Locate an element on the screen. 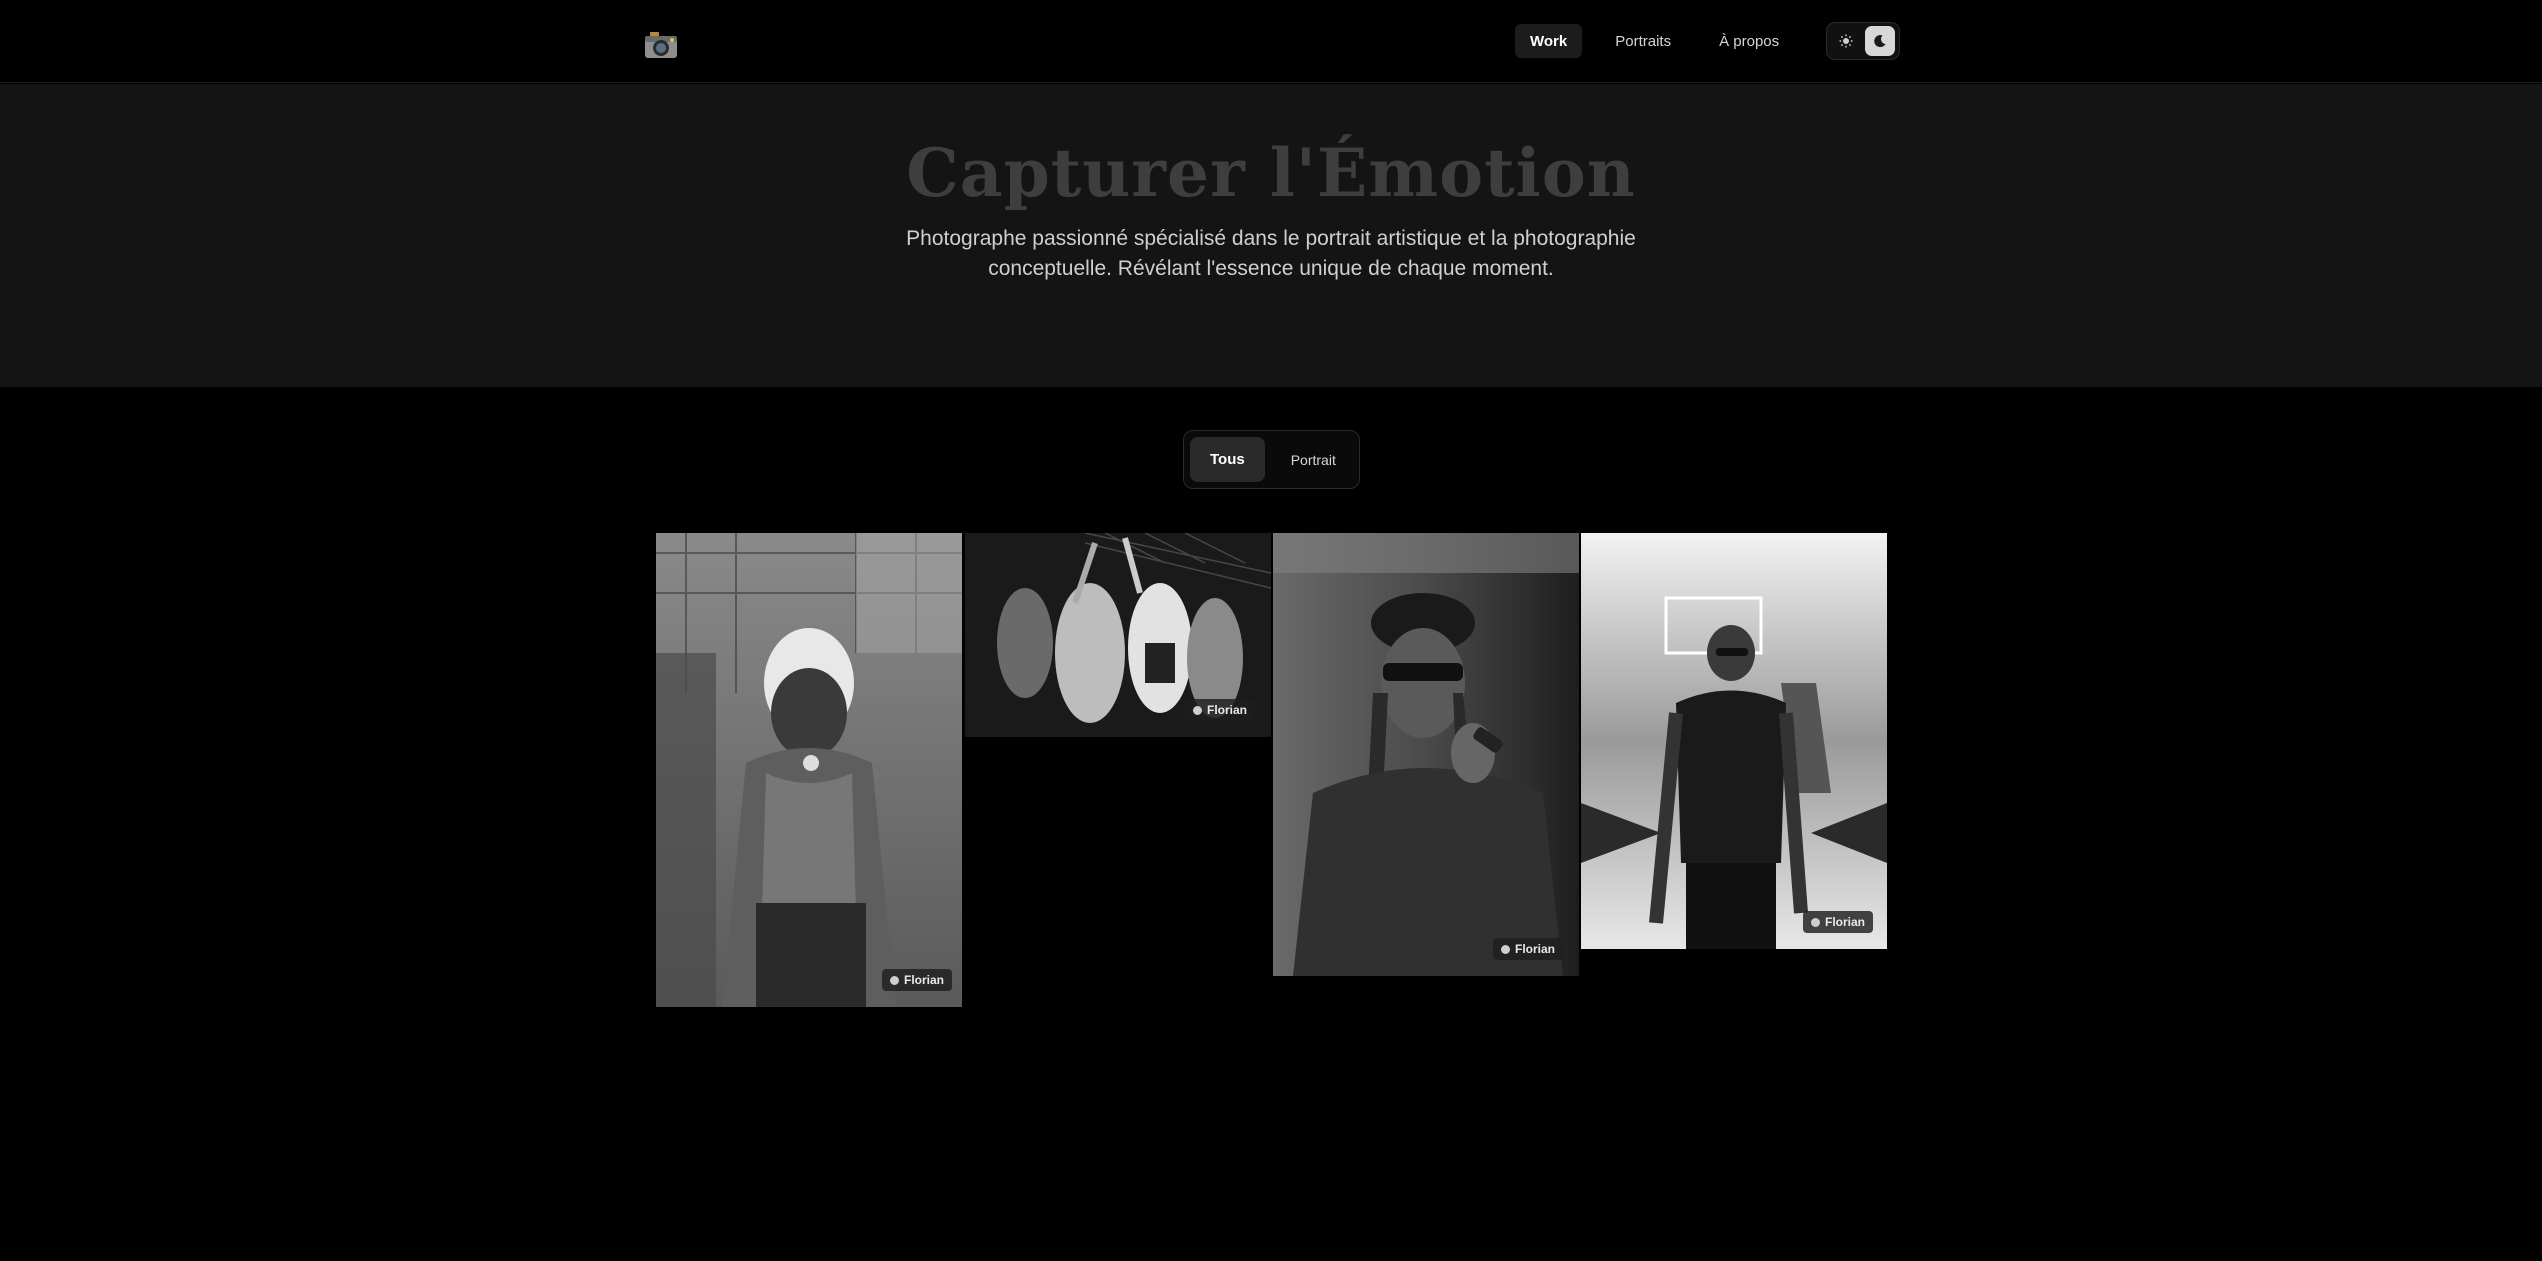  filter-portrait: Portrait is located at coordinates (1313, 459).